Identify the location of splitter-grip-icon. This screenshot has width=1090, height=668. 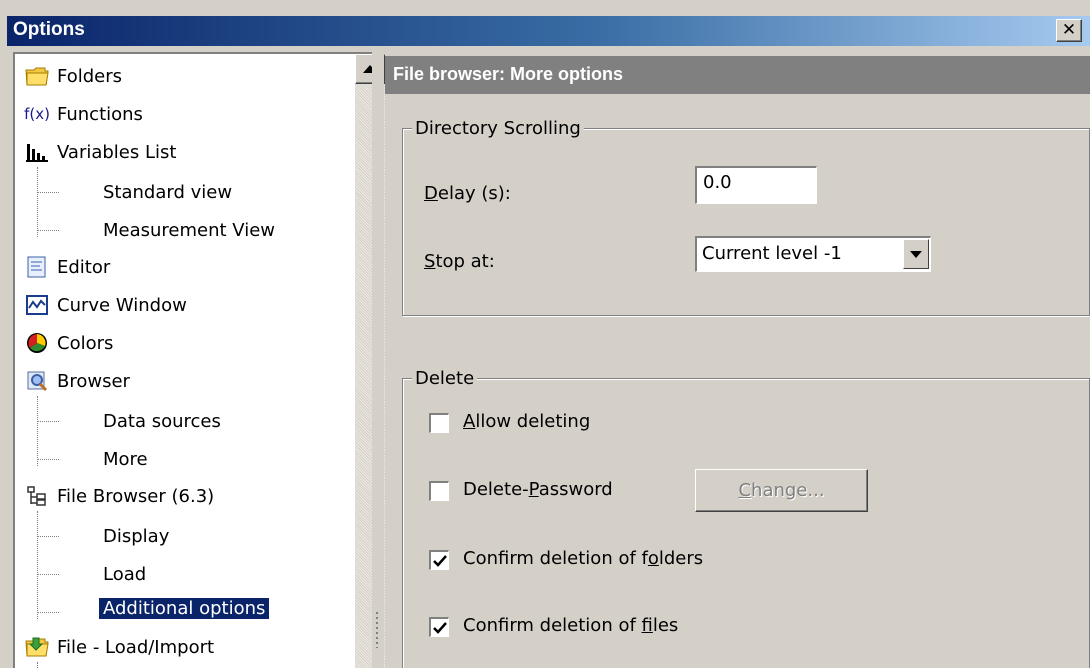
(377, 630).